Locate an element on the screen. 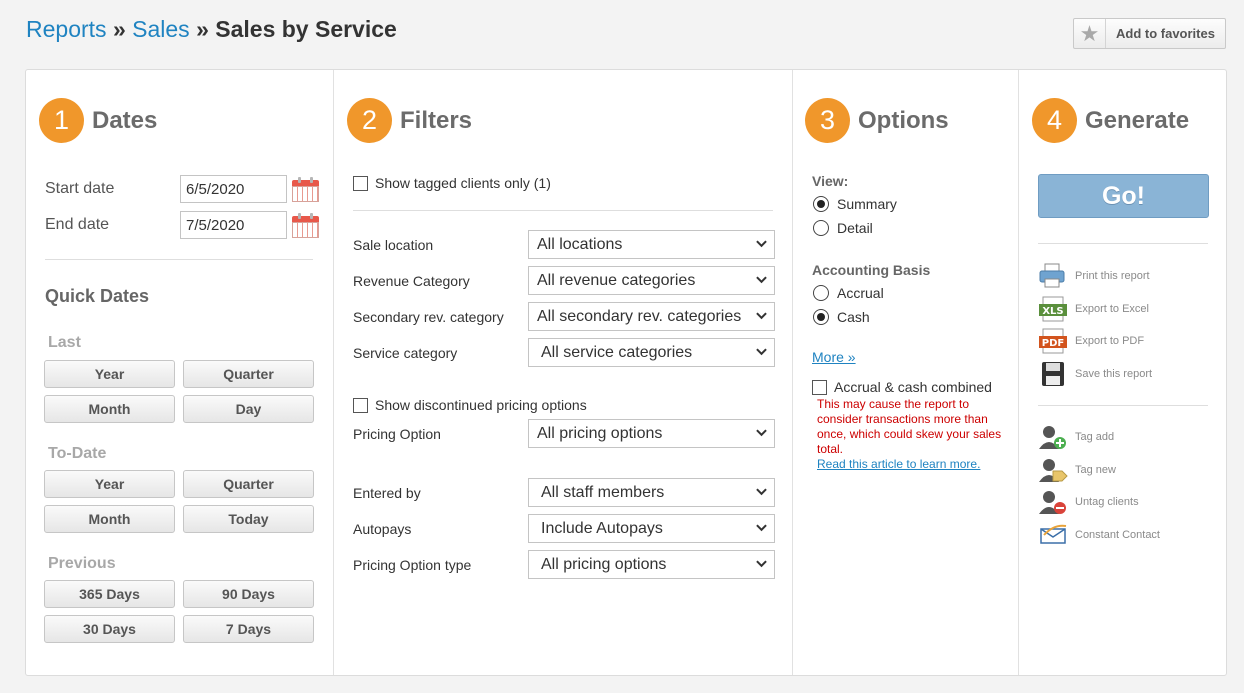 This screenshot has height=693, width=1244. to-date-year-button: Year is located at coordinates (109, 484).